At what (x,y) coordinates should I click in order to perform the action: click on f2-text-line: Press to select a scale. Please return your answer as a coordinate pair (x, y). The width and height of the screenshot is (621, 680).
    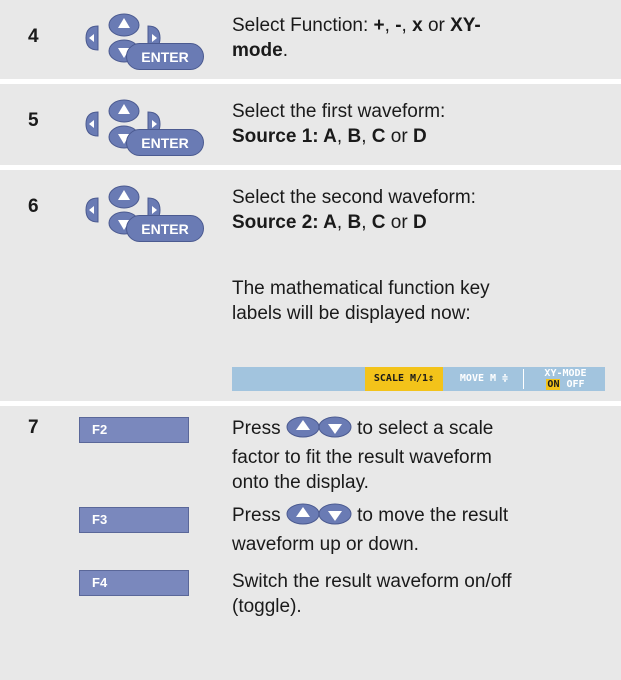
    Looking at the image, I should click on (362, 430).